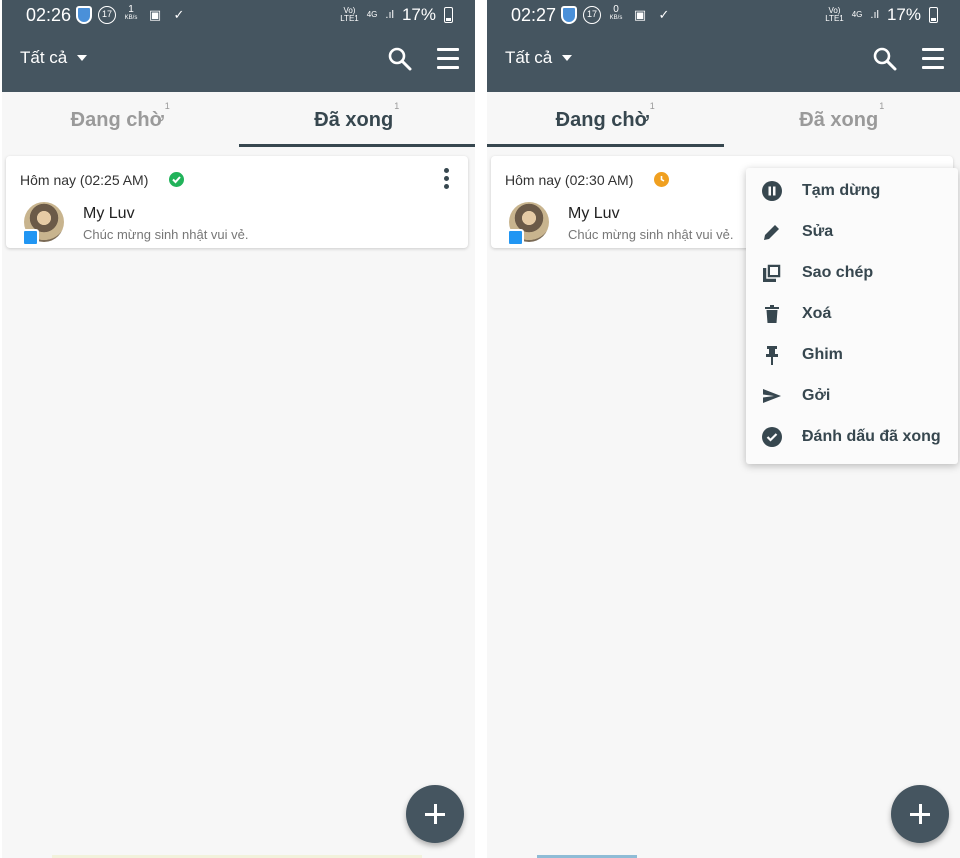  I want to click on clock-status-icon, so click(661, 179).